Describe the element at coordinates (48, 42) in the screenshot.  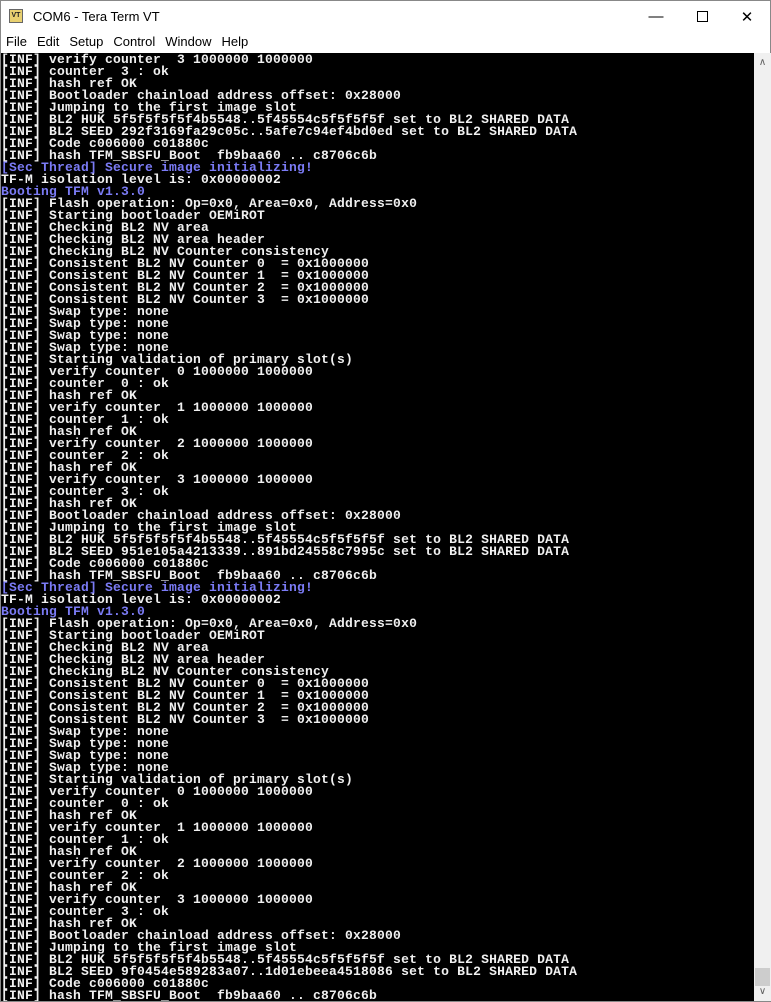
I see `menu-edit: Edit` at that location.